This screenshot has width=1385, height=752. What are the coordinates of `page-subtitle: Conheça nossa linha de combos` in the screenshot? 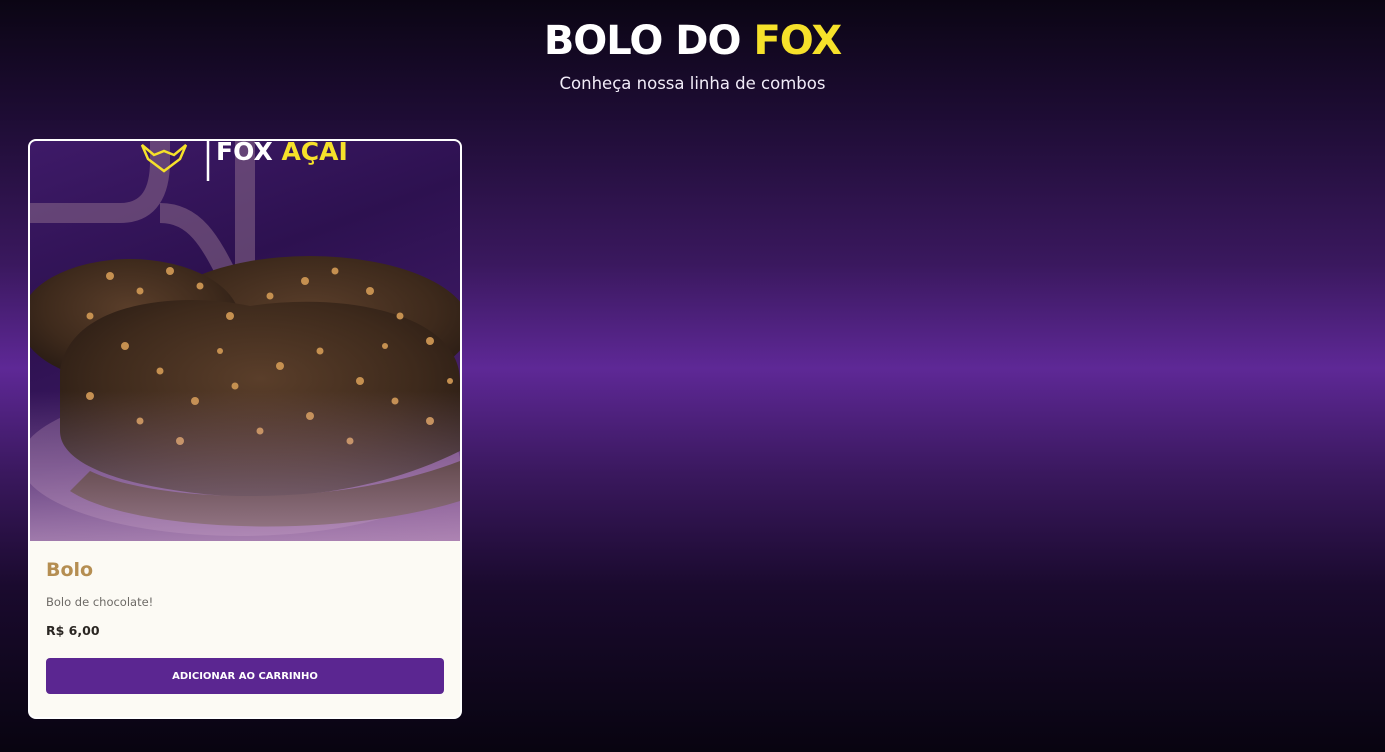 It's located at (692, 83).